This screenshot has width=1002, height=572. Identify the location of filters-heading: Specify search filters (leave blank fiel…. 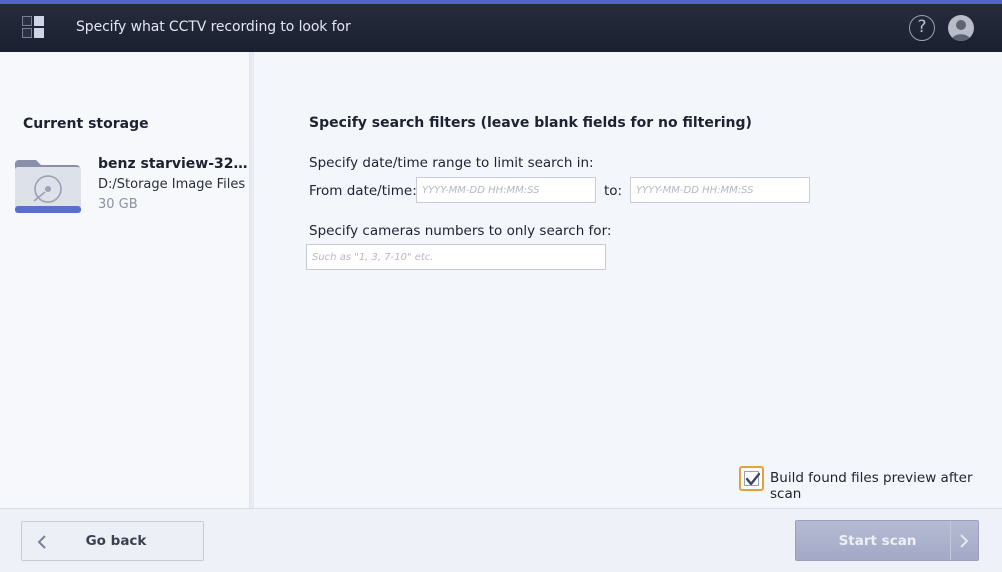
(530, 123).